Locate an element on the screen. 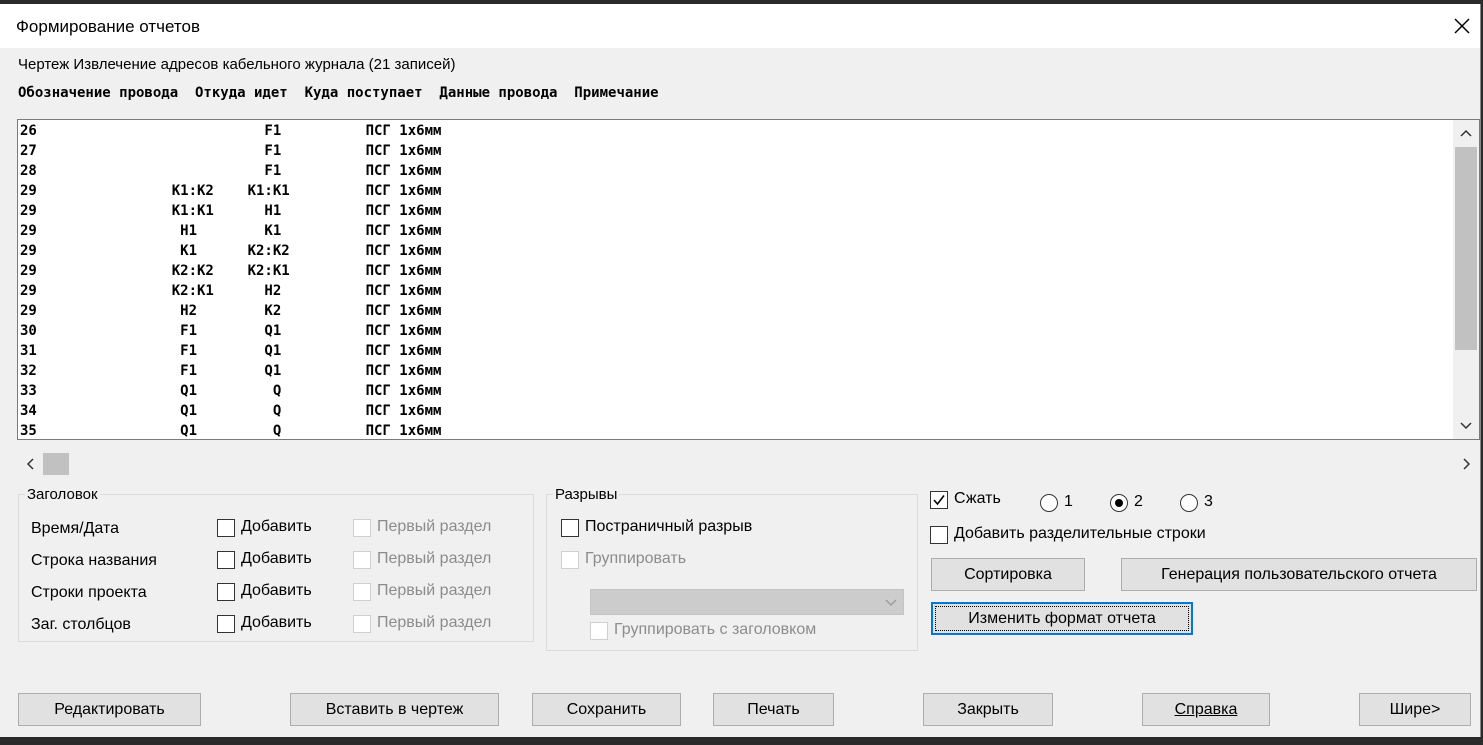 Image resolution: width=1483 pixels, height=745 pixels. group-field-select is located at coordinates (747, 602).